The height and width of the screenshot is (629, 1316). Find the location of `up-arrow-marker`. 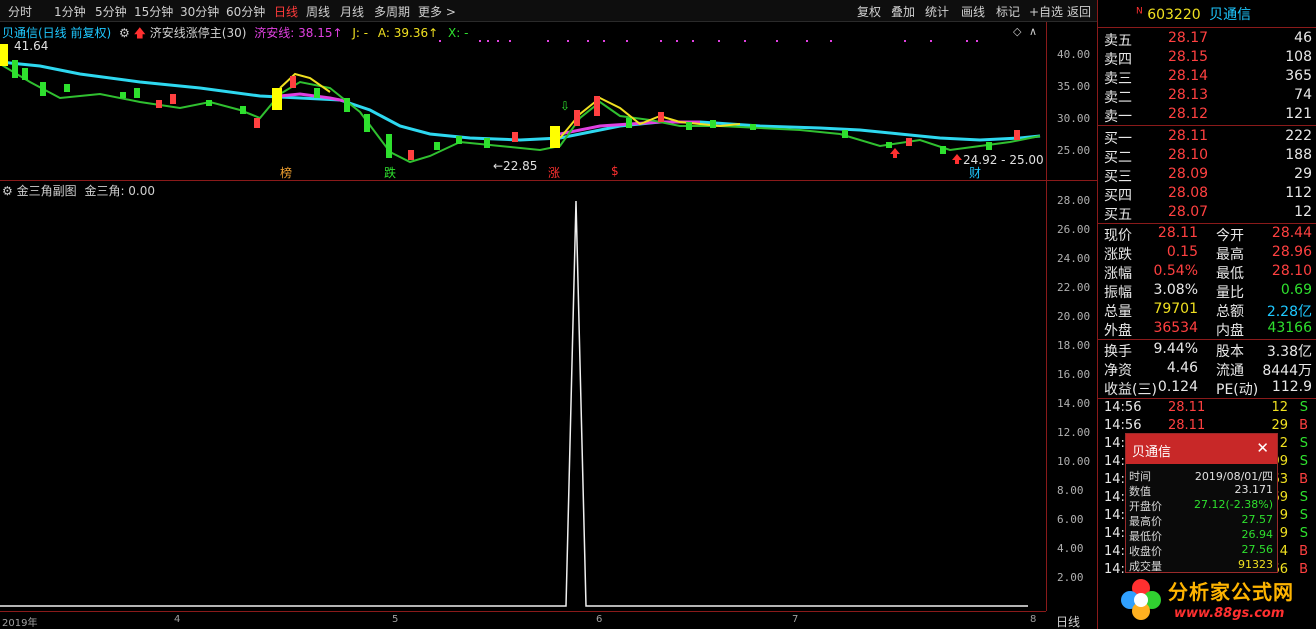

up-arrow-marker is located at coordinates (895, 153).